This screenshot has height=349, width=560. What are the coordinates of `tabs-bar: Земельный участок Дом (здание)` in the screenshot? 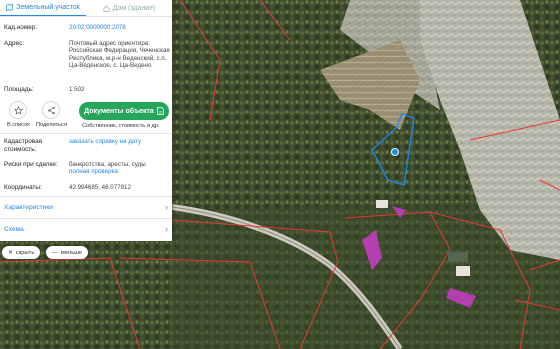 It's located at (86, 8).